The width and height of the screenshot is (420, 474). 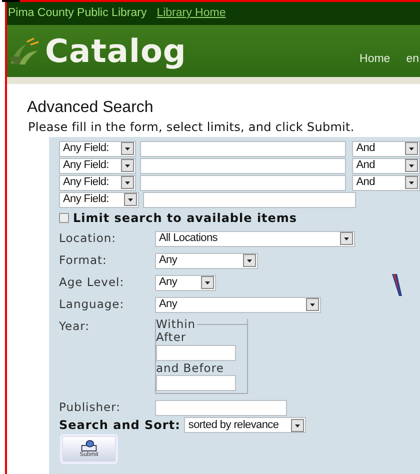 I want to click on limit-dropdown: All Locations, so click(x=255, y=238).